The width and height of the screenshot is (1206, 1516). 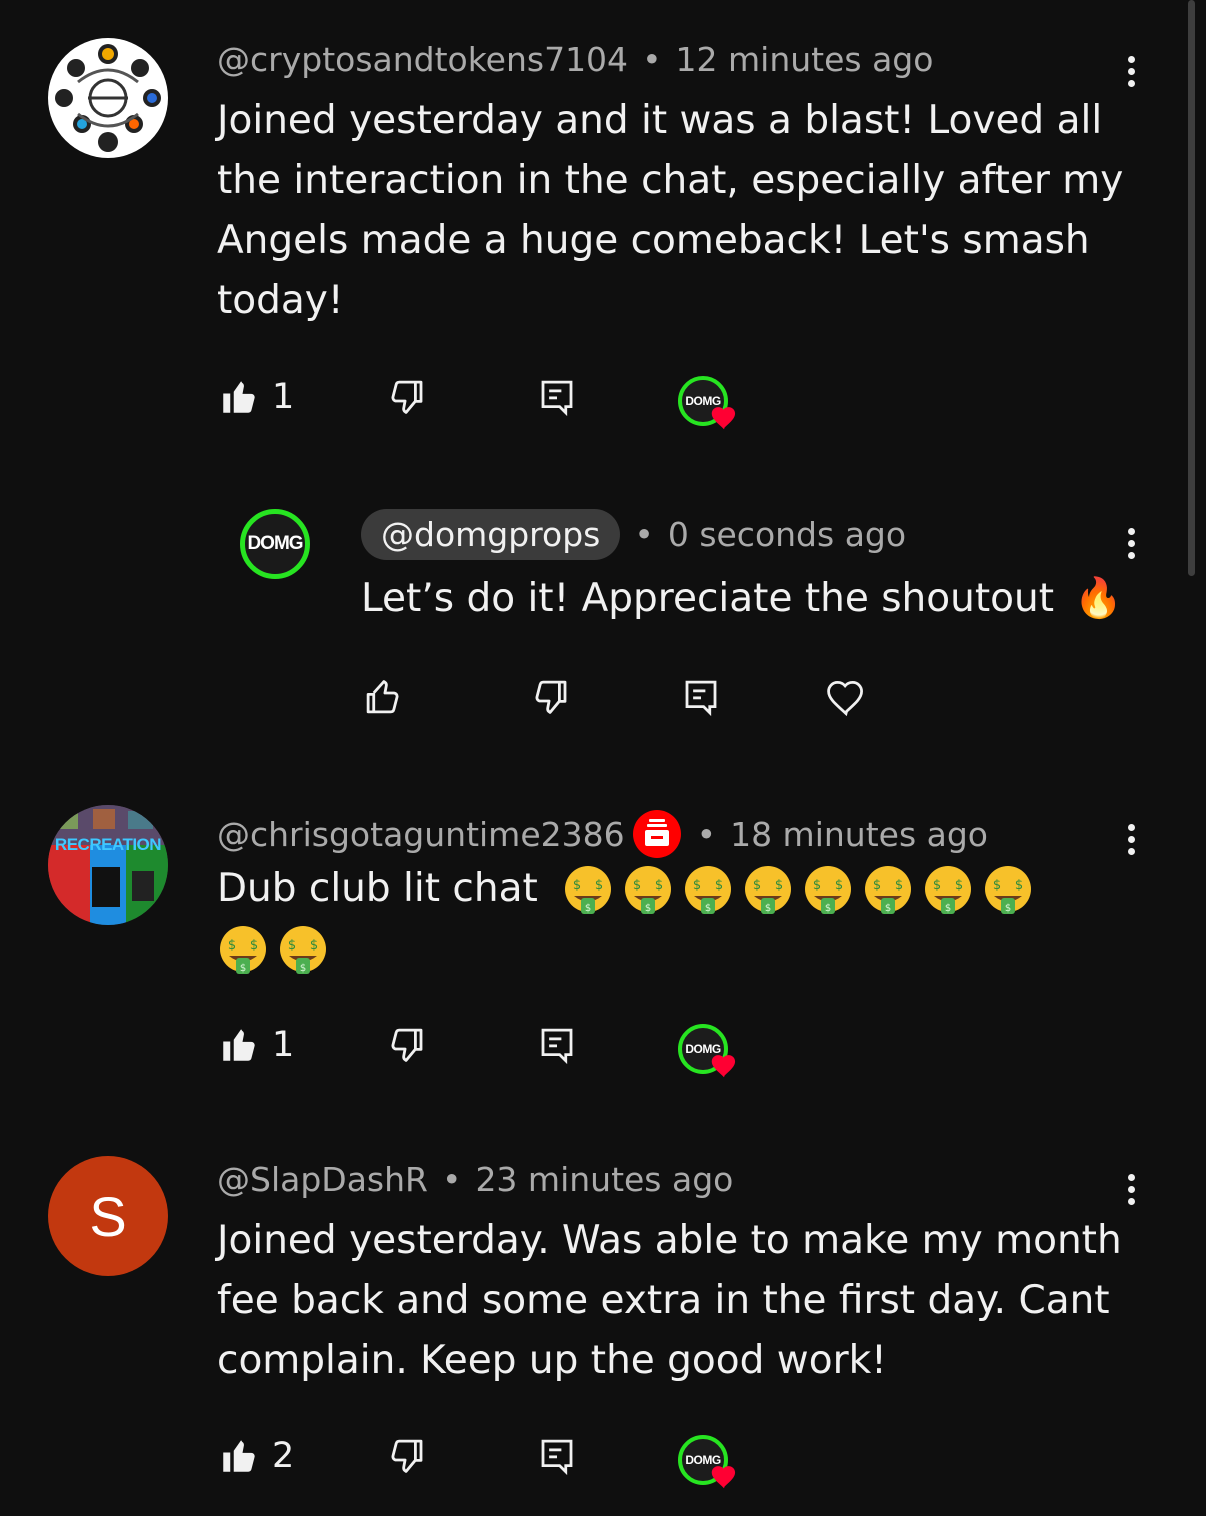 What do you see at coordinates (804, 59) in the screenshot?
I see `comment-time: 12 minutes ago` at bounding box center [804, 59].